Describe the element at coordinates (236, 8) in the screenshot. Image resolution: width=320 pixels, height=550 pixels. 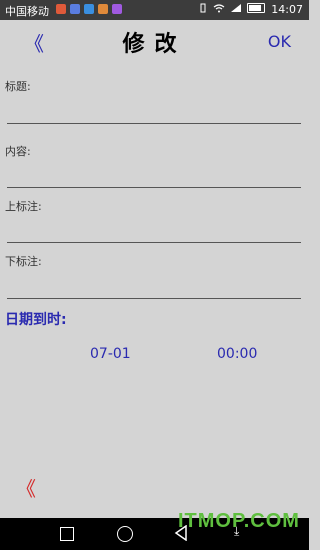
I see `signal-icon` at that location.